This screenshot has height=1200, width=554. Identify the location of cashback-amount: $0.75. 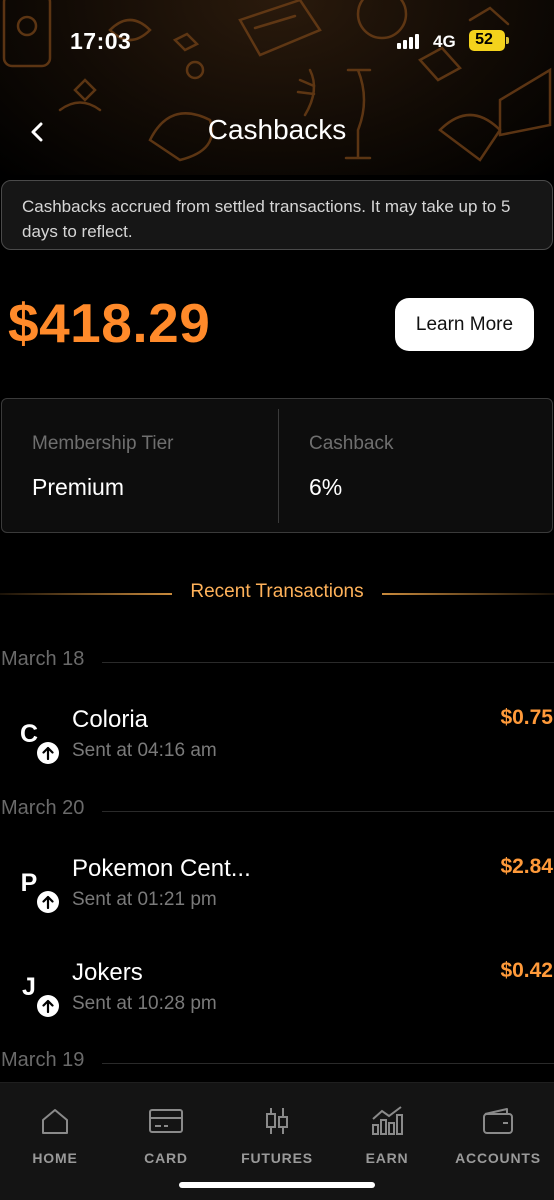
(526, 717).